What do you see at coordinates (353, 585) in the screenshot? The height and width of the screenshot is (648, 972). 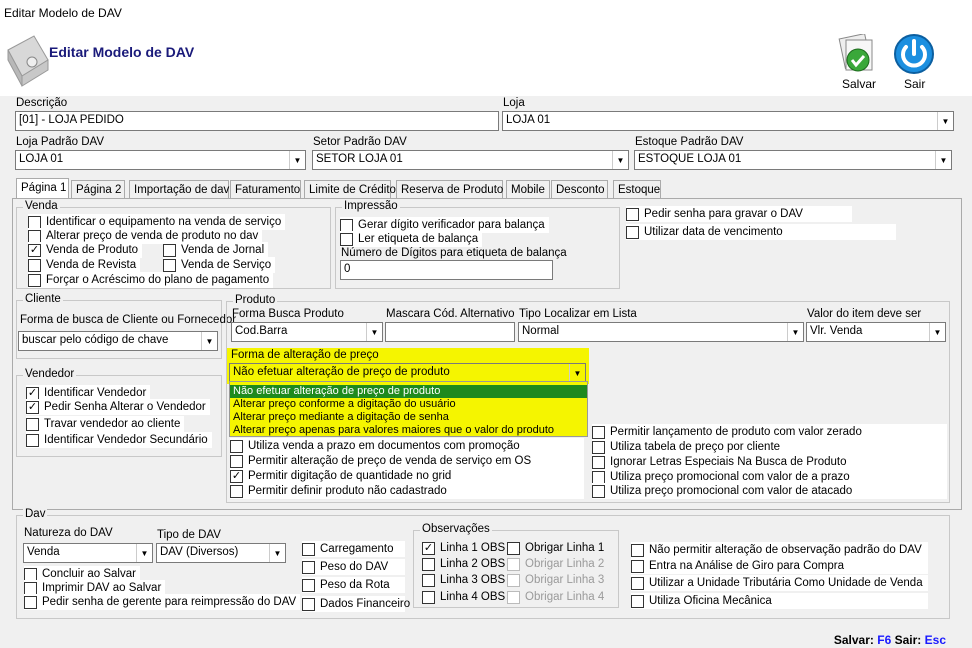 I see `dav-mid-checkbox: Peso da Rota` at bounding box center [353, 585].